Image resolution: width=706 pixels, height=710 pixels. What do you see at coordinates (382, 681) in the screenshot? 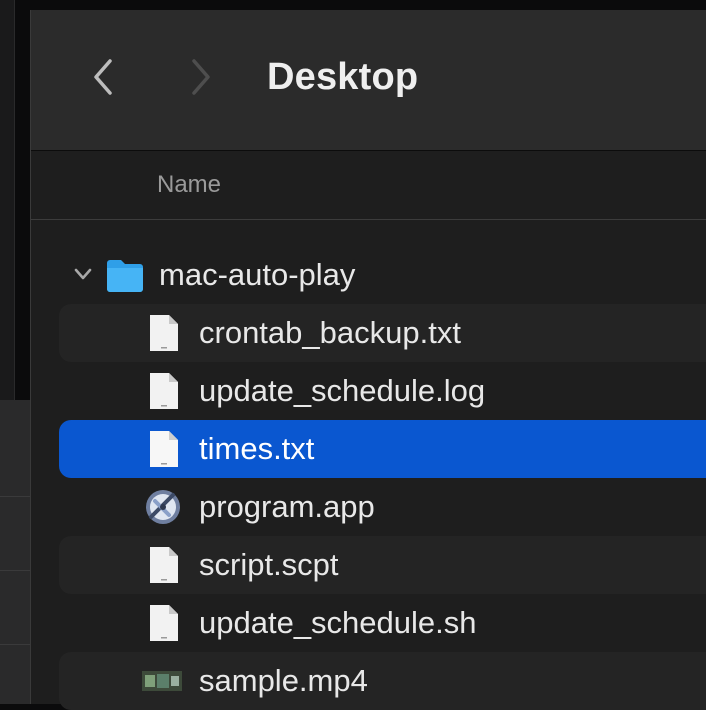
I see `list-item: sample.mp4` at bounding box center [382, 681].